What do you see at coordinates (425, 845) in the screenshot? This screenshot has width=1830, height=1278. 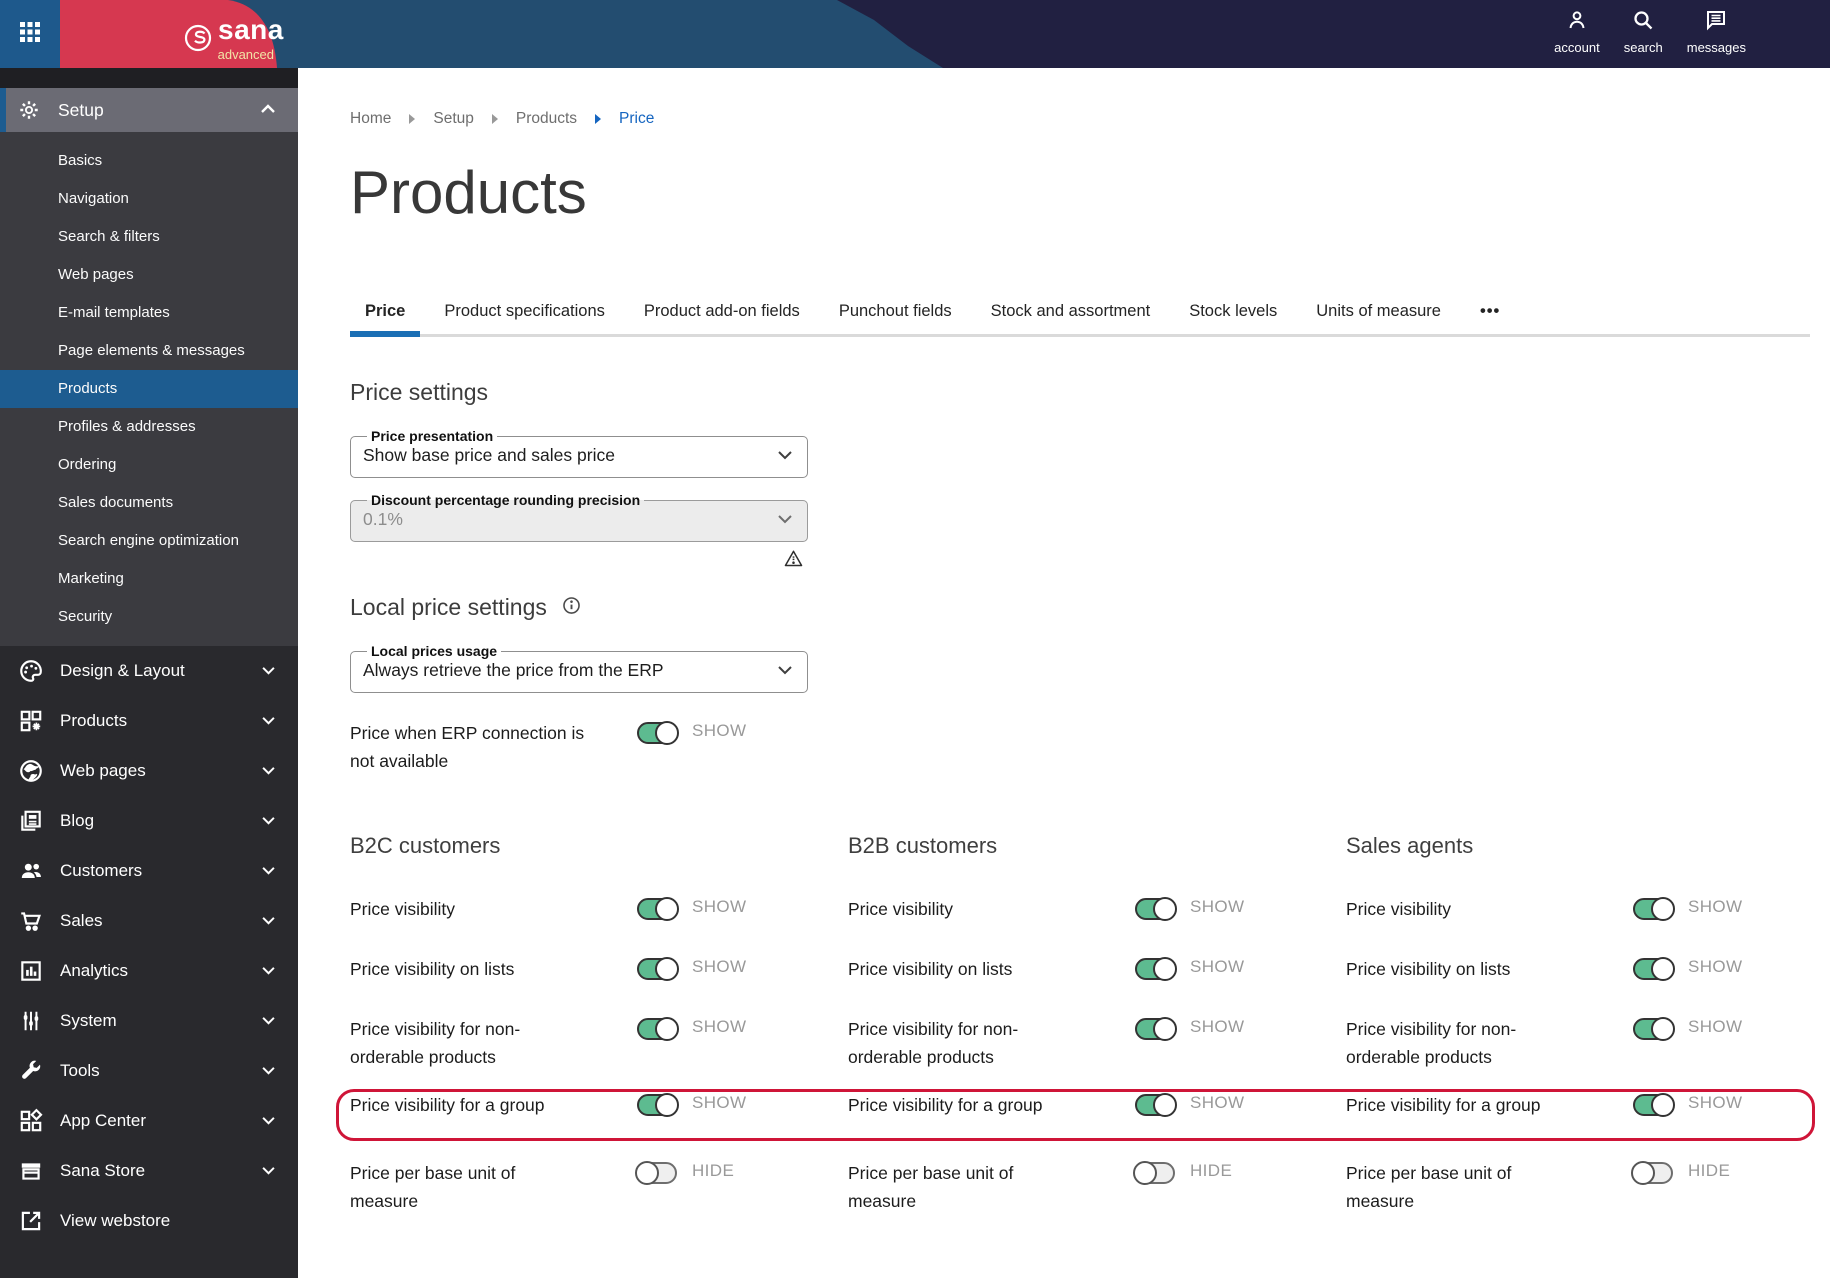 I see `b2c-heading: B2C customers` at bounding box center [425, 845].